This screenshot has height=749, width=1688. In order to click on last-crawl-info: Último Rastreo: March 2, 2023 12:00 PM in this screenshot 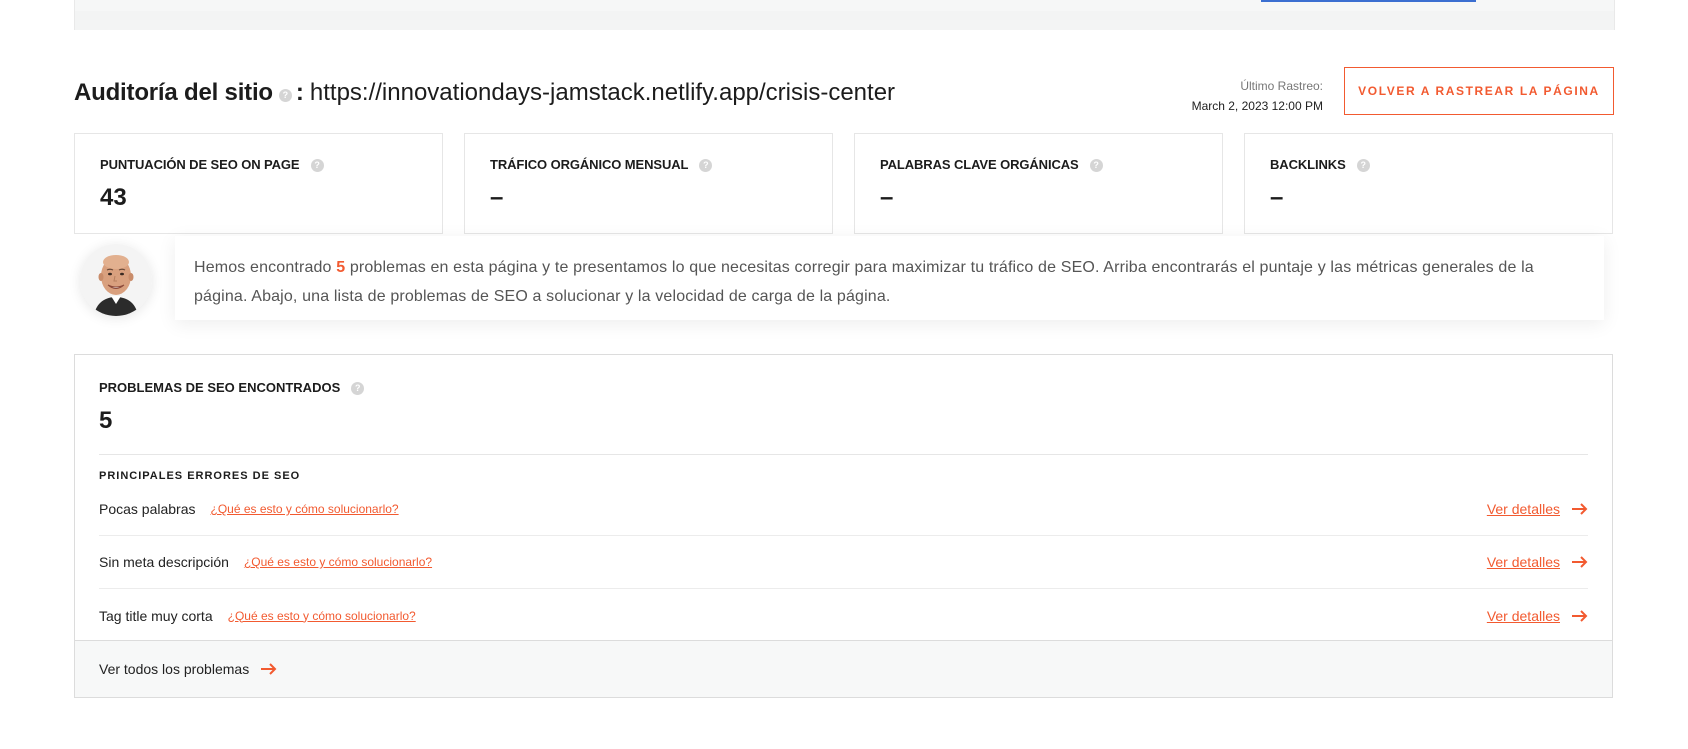, I will do `click(1257, 96)`.